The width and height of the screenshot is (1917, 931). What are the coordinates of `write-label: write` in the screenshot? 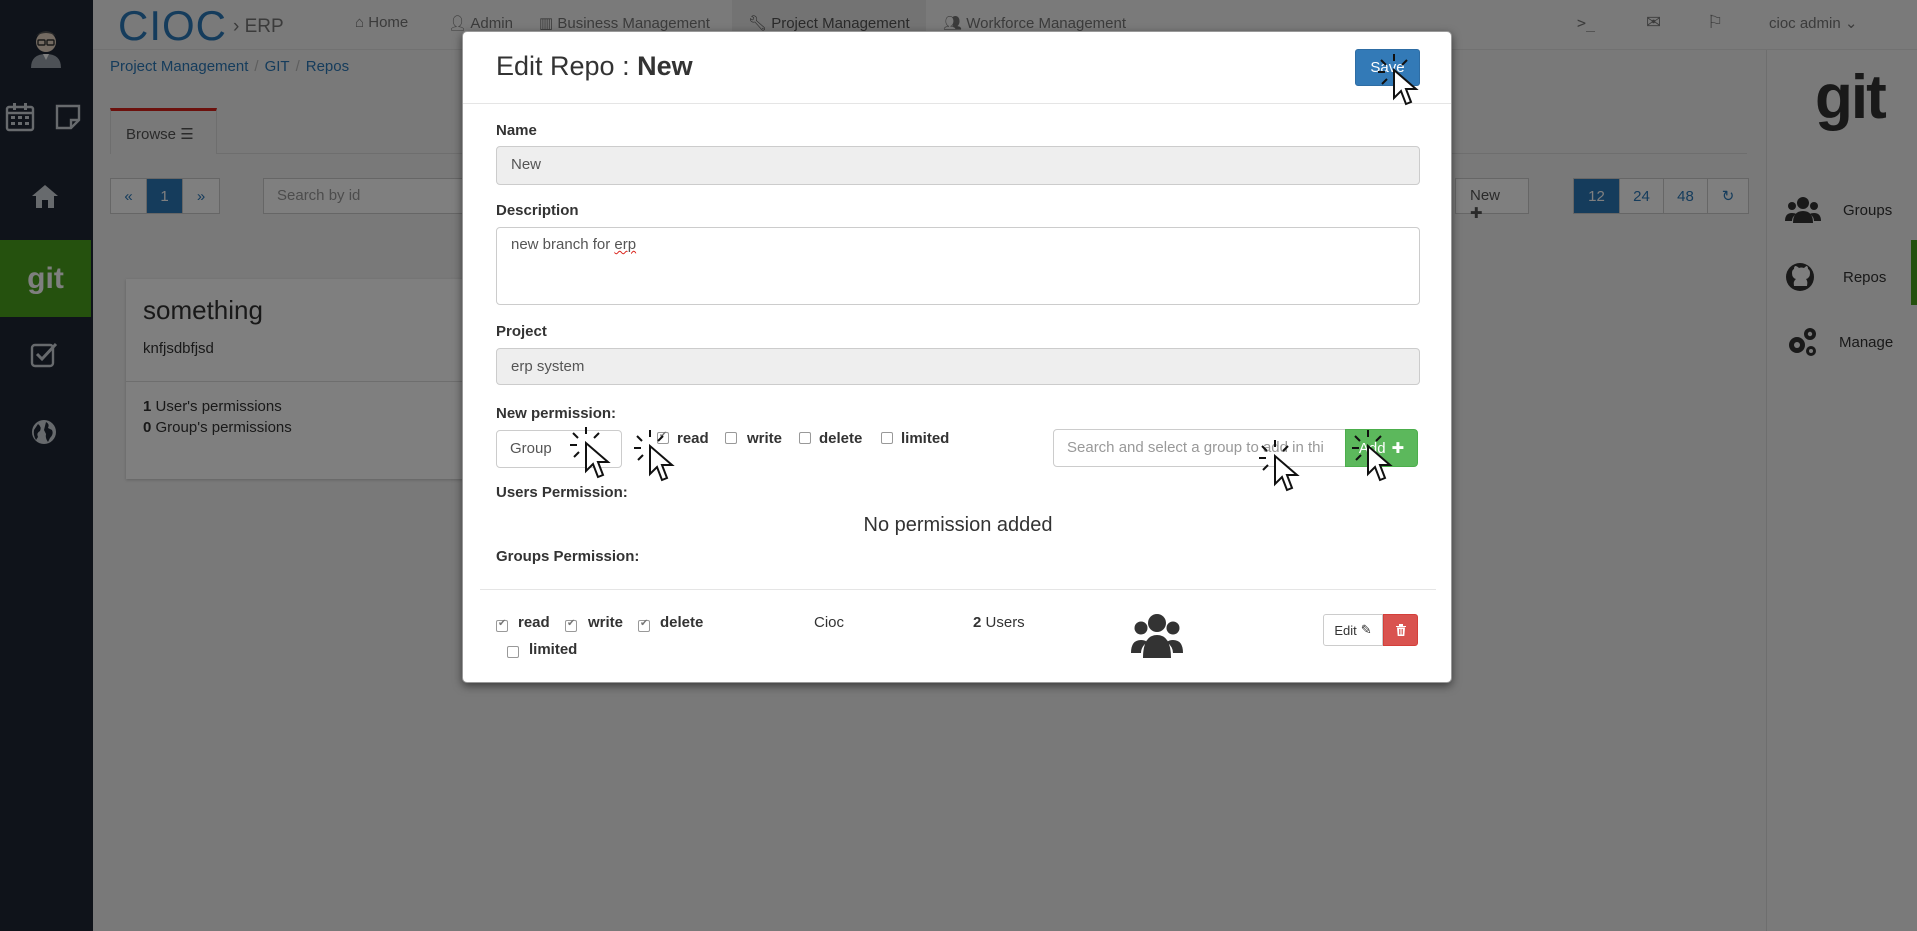 It's located at (765, 438).